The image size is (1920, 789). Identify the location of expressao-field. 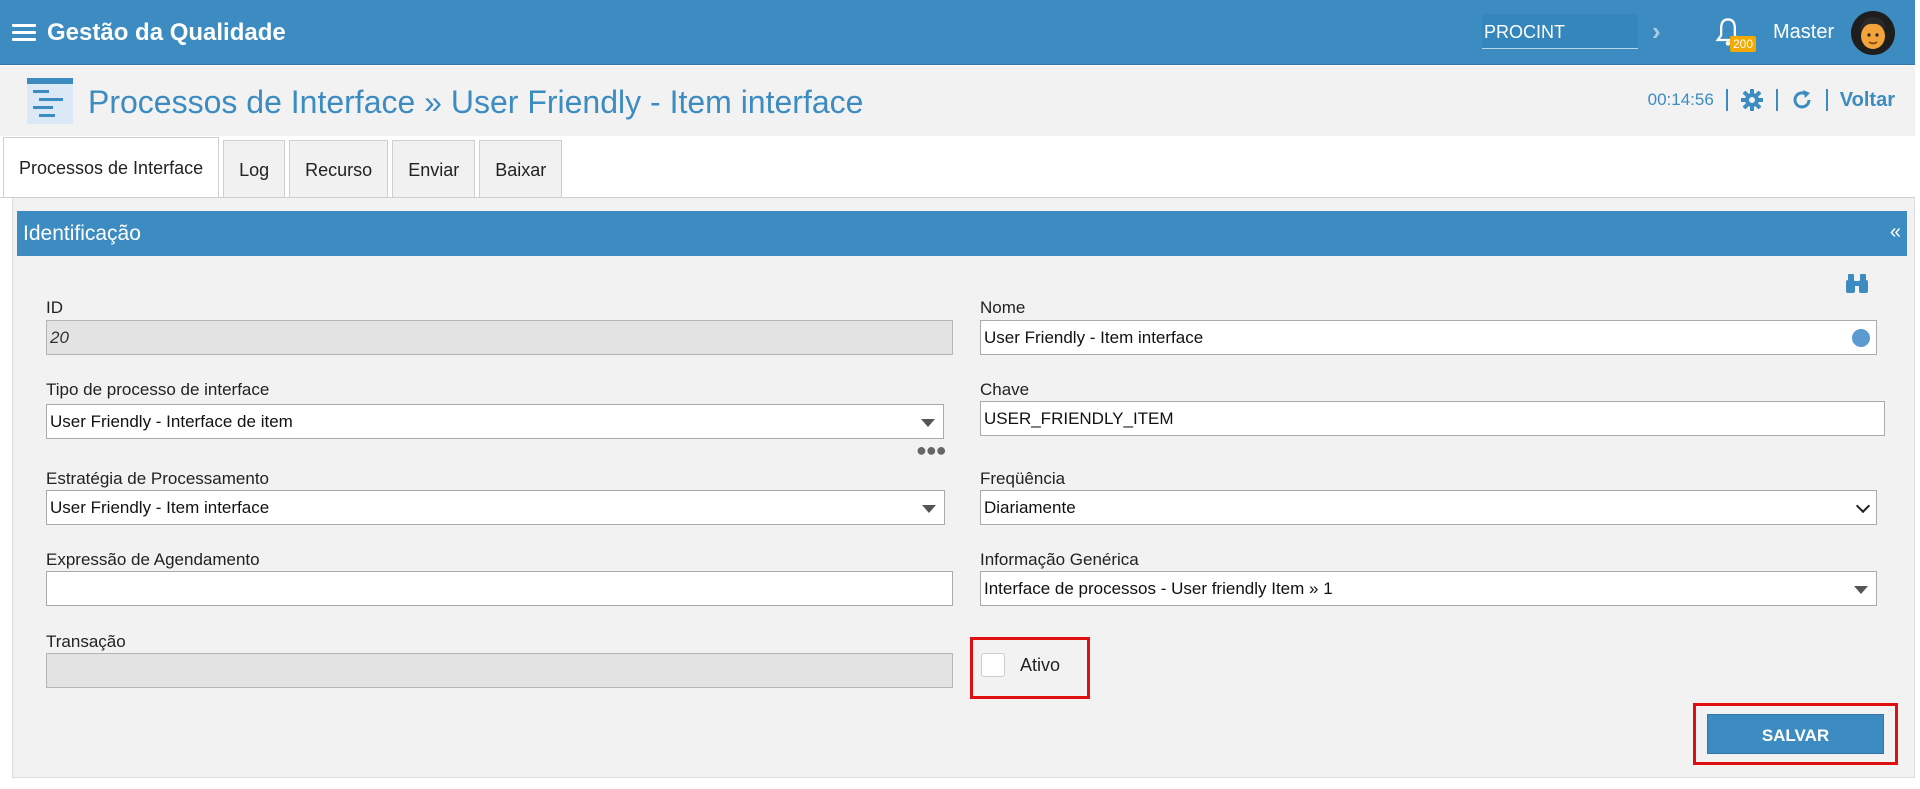
(499, 588).